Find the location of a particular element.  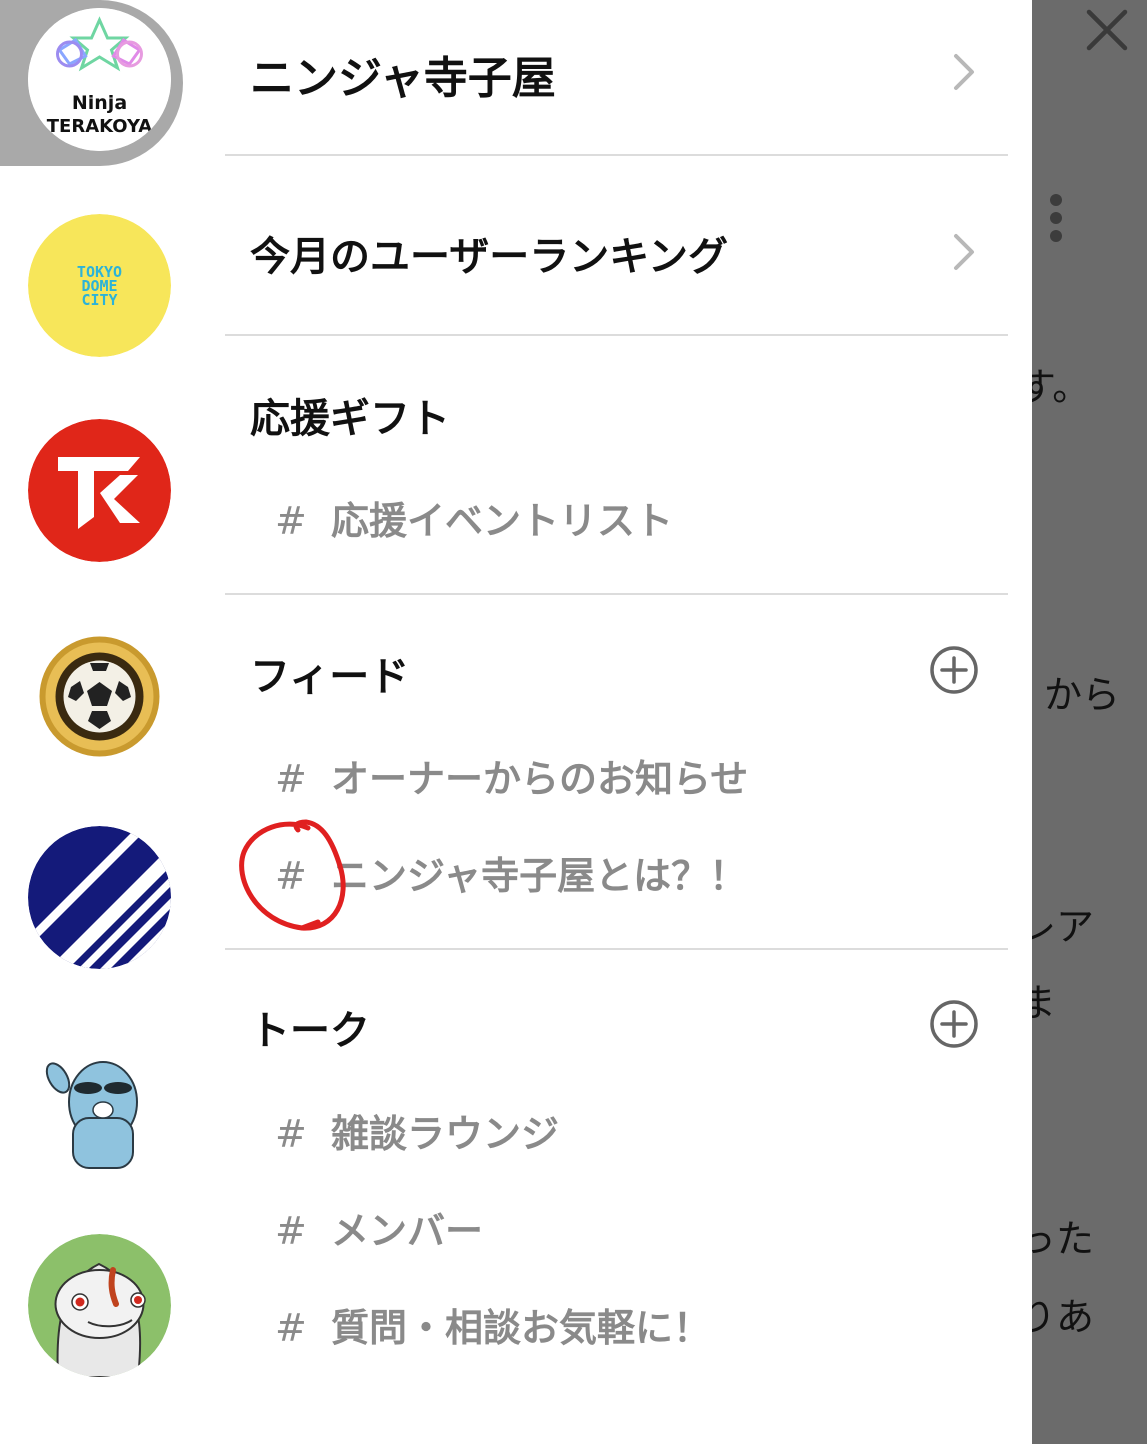

server-icon-ninja-terakoya: Ninja TERAKOYA is located at coordinates (99, 79).